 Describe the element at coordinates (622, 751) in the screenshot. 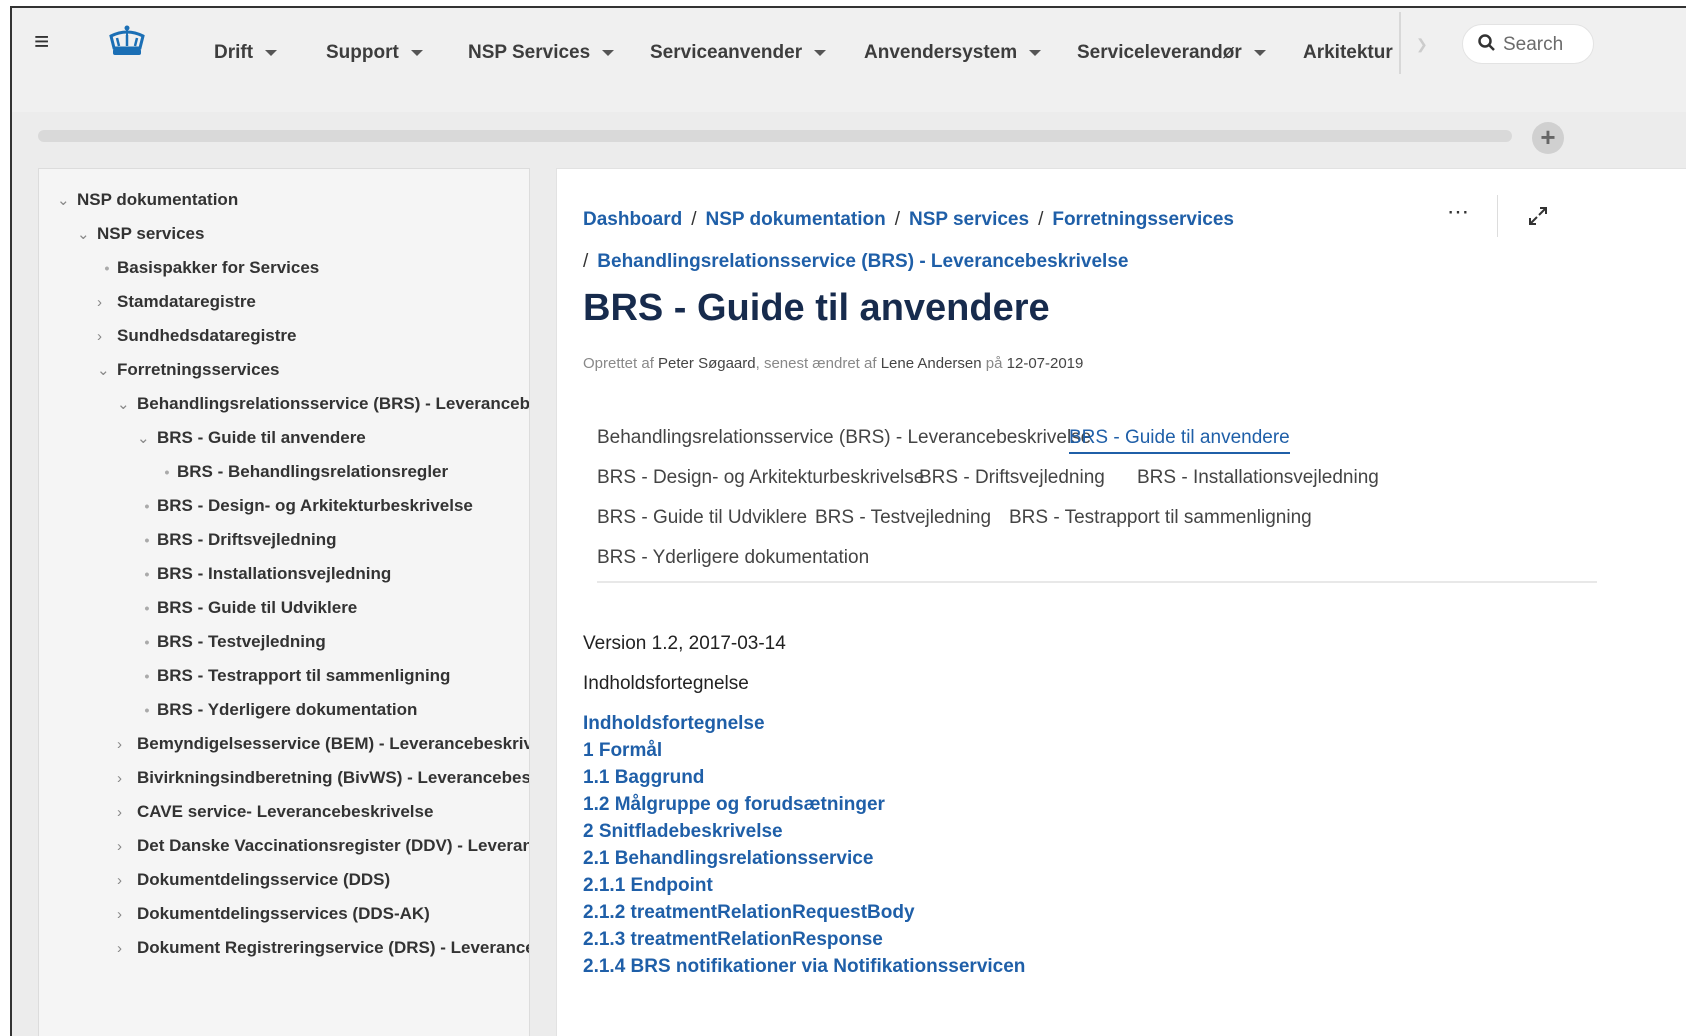

I see `toc-link: 1 Formål` at that location.